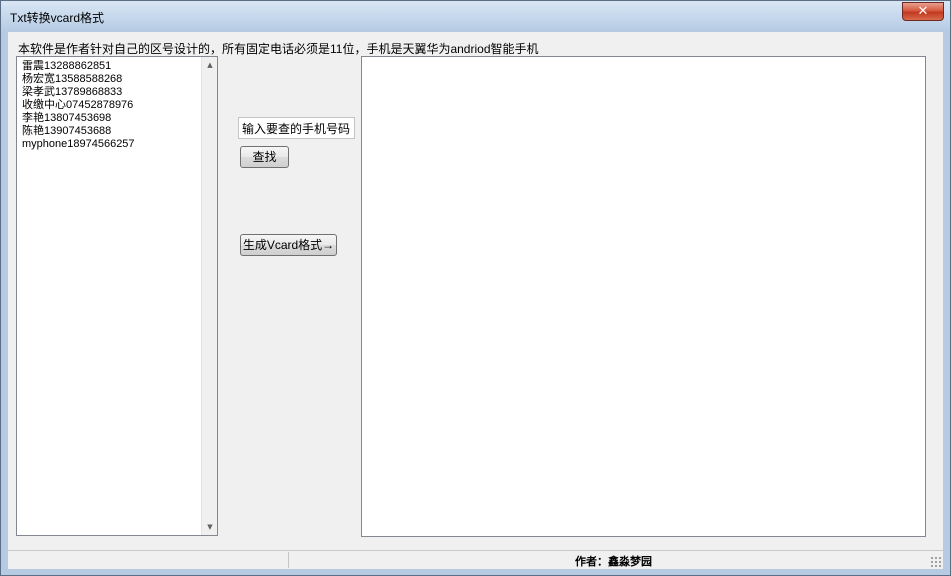 The height and width of the screenshot is (576, 951). I want to click on phone-search-input, so click(296, 128).